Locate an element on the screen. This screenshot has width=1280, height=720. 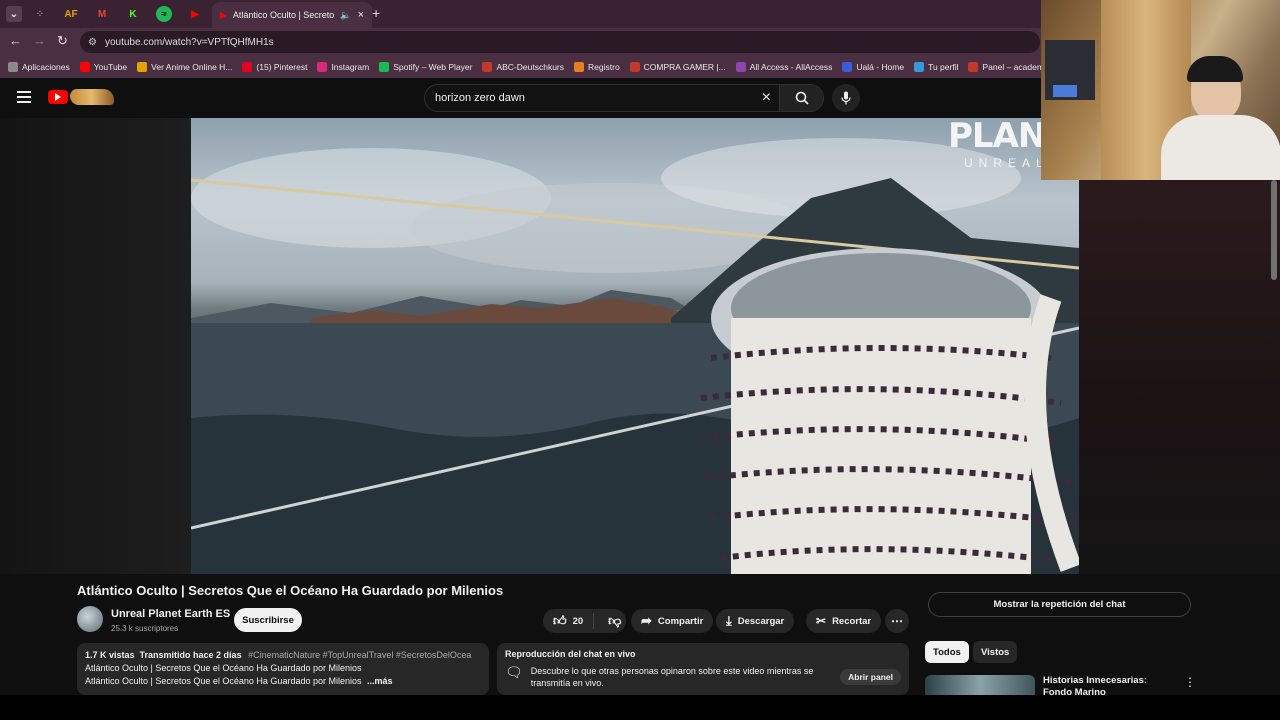
reload-icon: ↻ is located at coordinates (62, 41).